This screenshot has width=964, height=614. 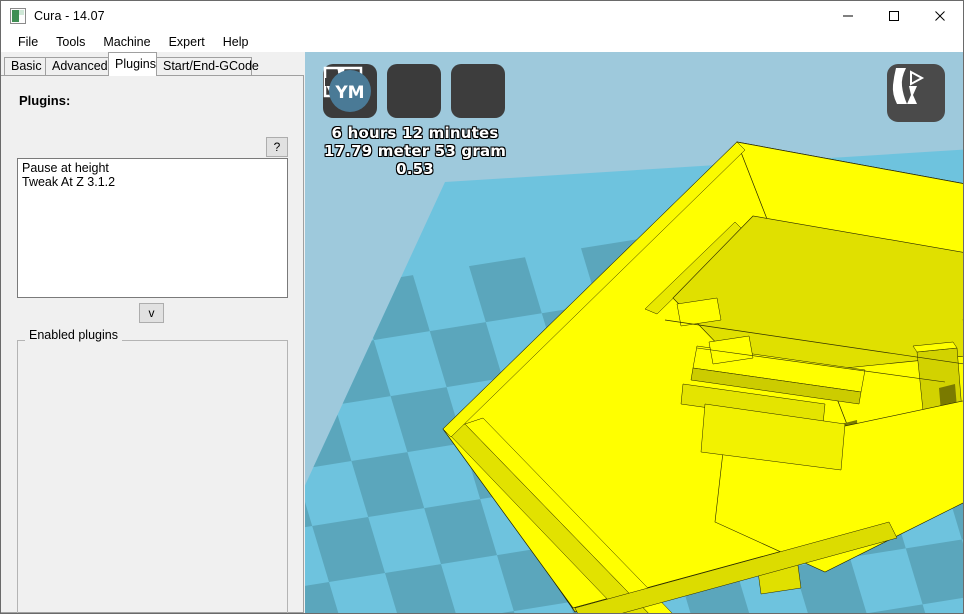 What do you see at coordinates (25, 66) in the screenshot?
I see `tab-basic: Basic` at bounding box center [25, 66].